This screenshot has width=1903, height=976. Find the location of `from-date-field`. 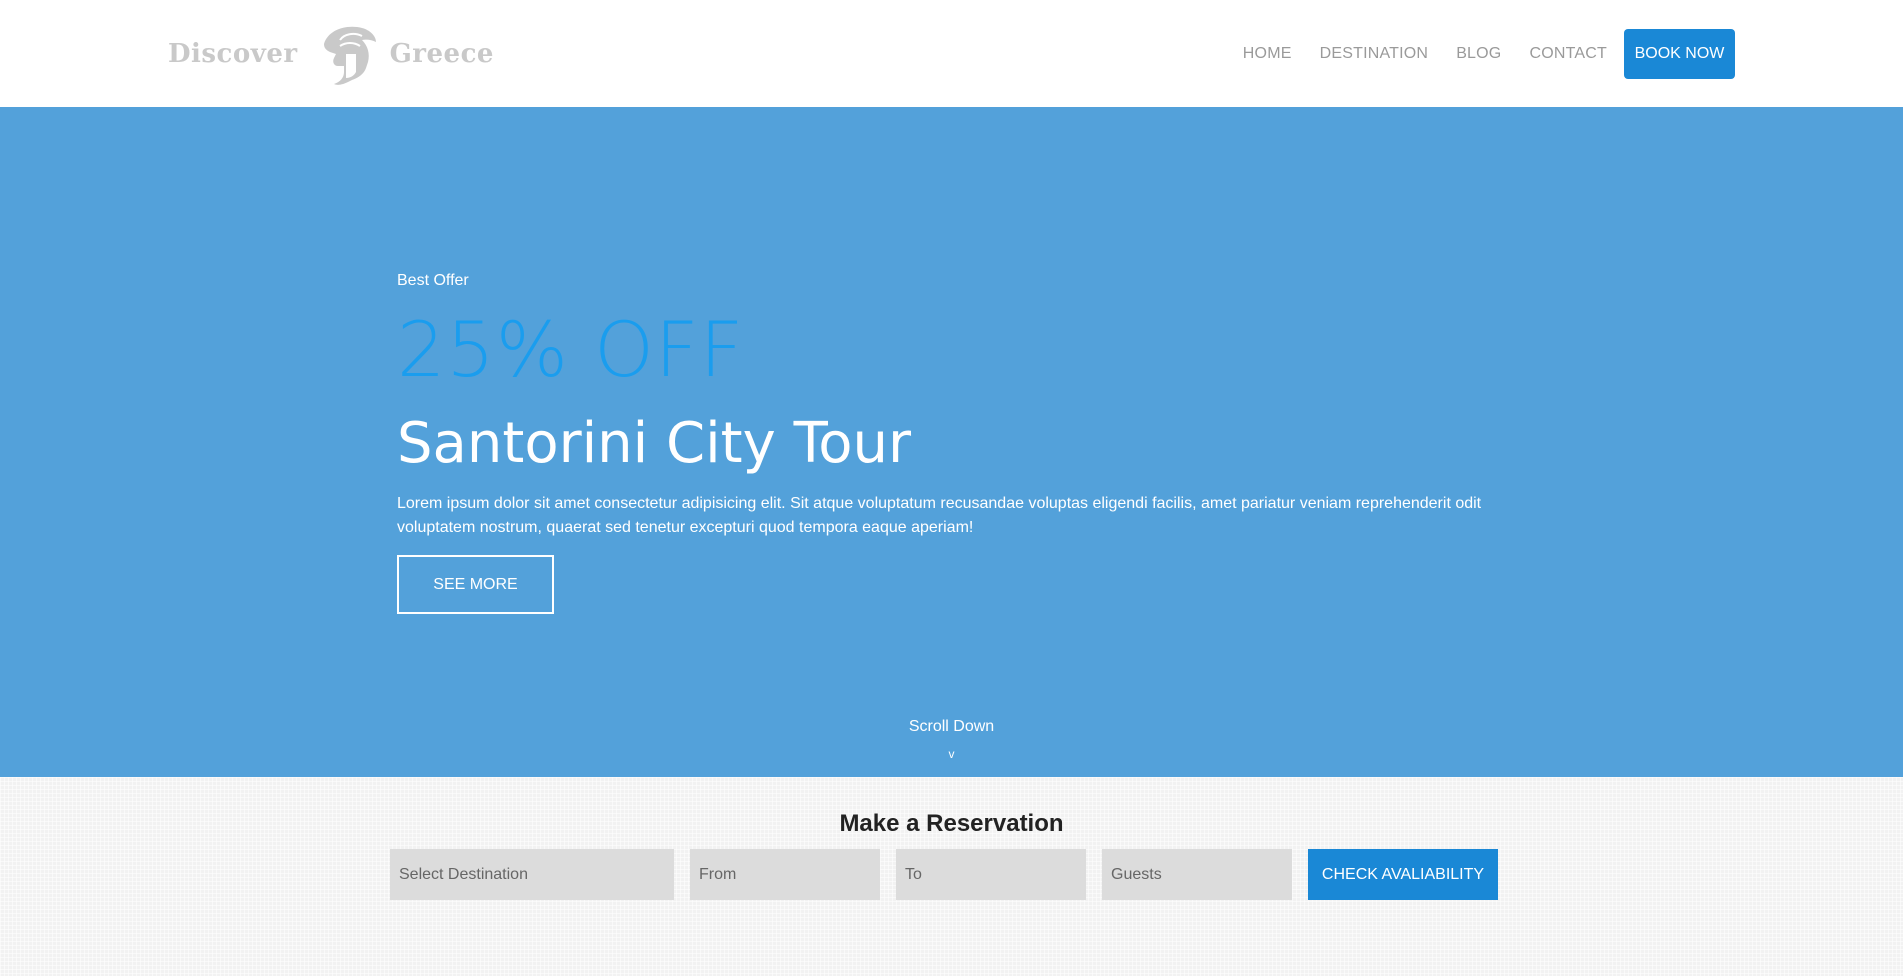

from-date-field is located at coordinates (785, 874).